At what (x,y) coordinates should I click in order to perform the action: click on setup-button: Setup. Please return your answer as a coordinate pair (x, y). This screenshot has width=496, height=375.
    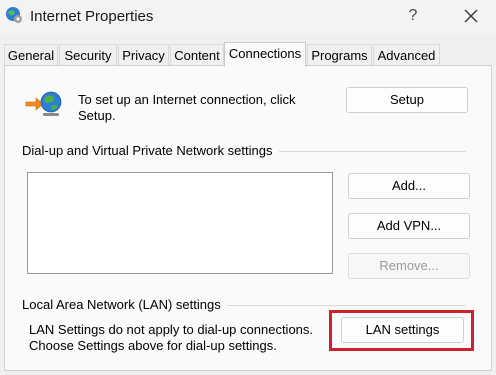
    Looking at the image, I should click on (407, 100).